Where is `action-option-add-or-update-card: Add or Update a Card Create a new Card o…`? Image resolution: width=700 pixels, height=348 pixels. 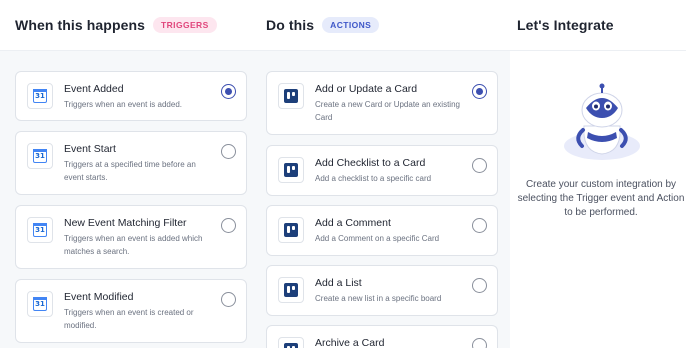 action-option-add-or-update-card: Add or Update a Card Create a new Card o… is located at coordinates (382, 103).